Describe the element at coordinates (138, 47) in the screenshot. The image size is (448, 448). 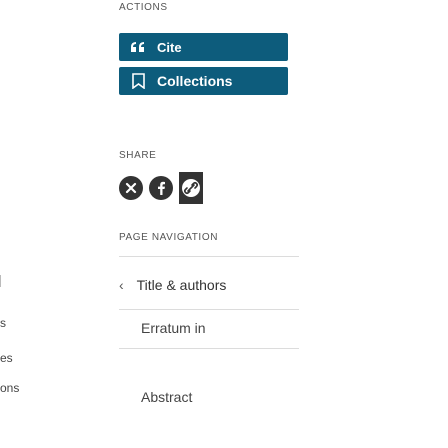
I see `quote-icon` at that location.